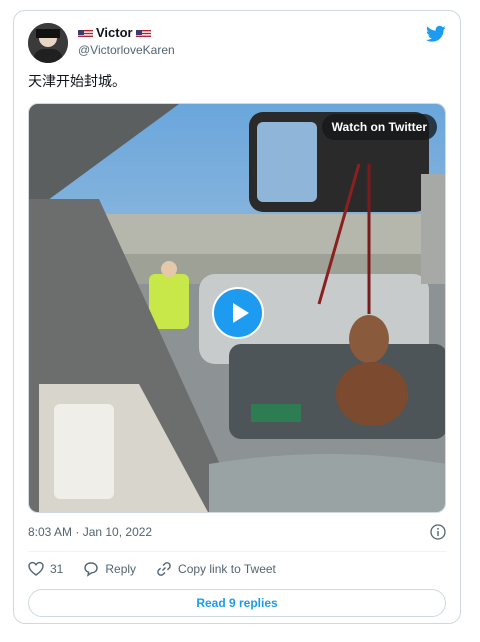 Image resolution: width=480 pixels, height=642 pixels. What do you see at coordinates (45, 569) in the screenshot?
I see `like-button: 31` at bounding box center [45, 569].